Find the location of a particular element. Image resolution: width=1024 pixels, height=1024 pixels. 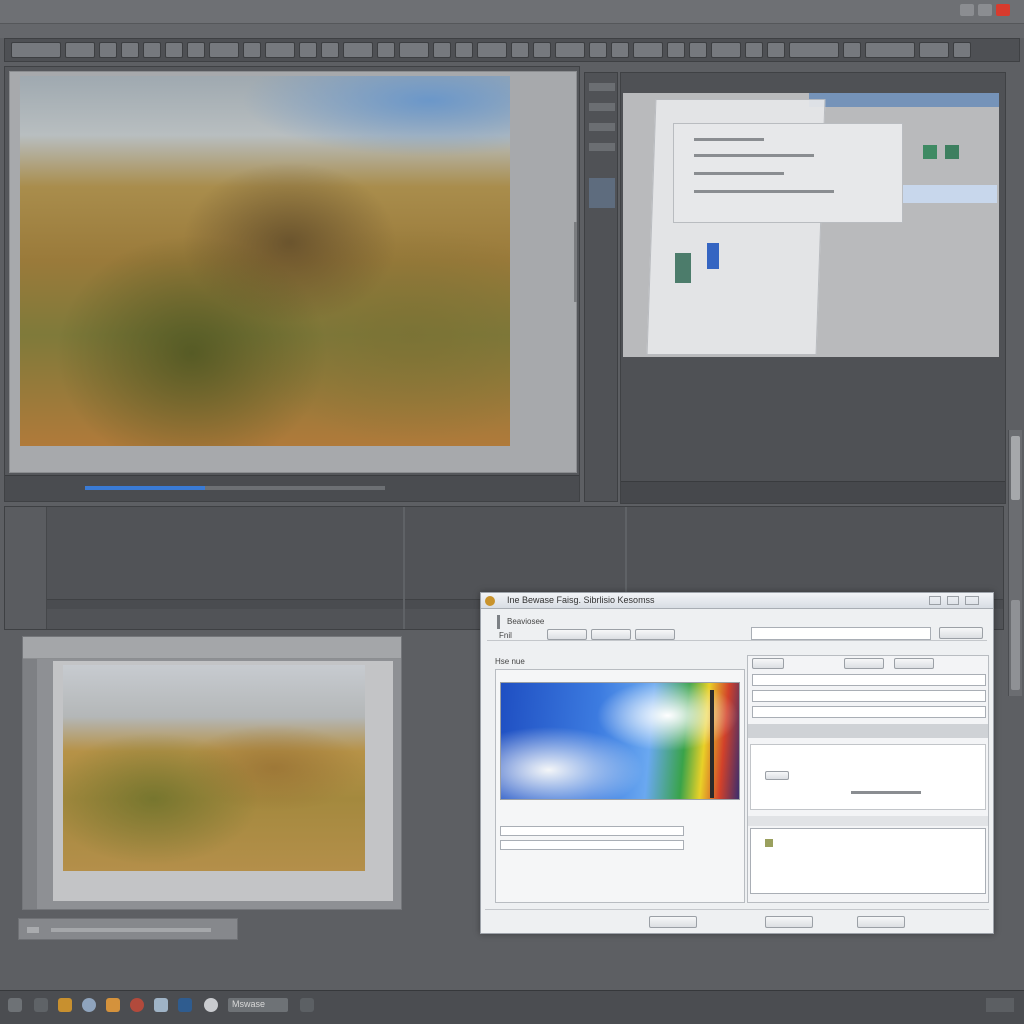

dialog-maximize-button is located at coordinates (953, 600).